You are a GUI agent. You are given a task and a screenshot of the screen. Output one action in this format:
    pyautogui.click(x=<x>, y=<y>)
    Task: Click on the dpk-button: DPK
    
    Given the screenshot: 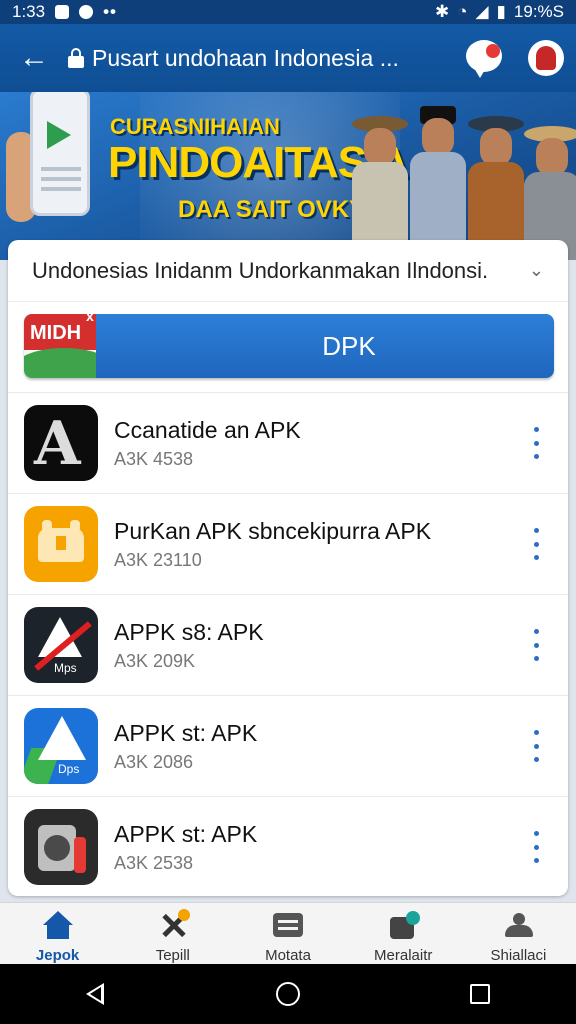 What is the action you would take?
    pyautogui.click(x=289, y=346)
    